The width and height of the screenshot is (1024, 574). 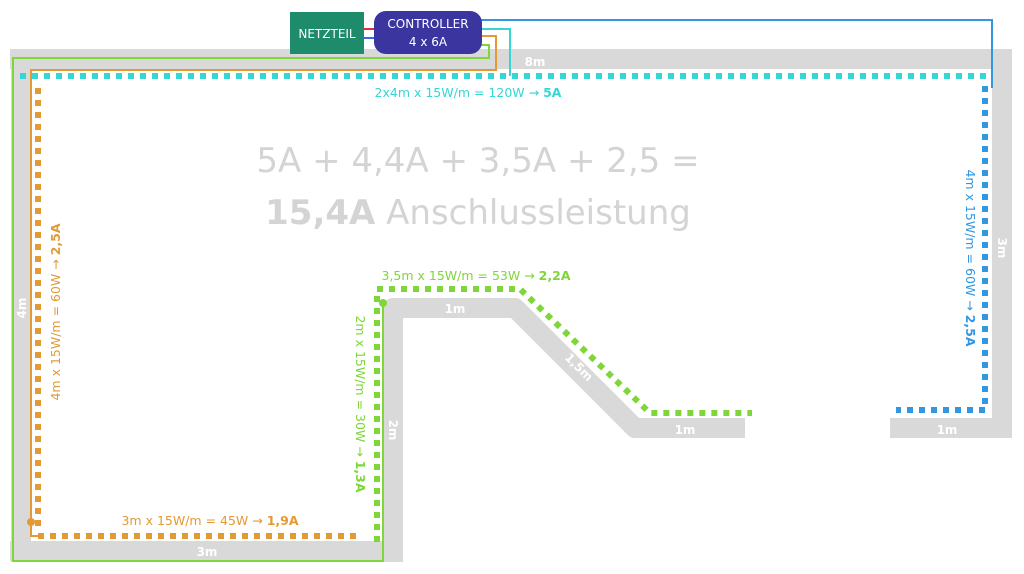 I want to click on label-inner-vertical: 2m x 15W/m = 30W → 1,3A, so click(x=360, y=403).